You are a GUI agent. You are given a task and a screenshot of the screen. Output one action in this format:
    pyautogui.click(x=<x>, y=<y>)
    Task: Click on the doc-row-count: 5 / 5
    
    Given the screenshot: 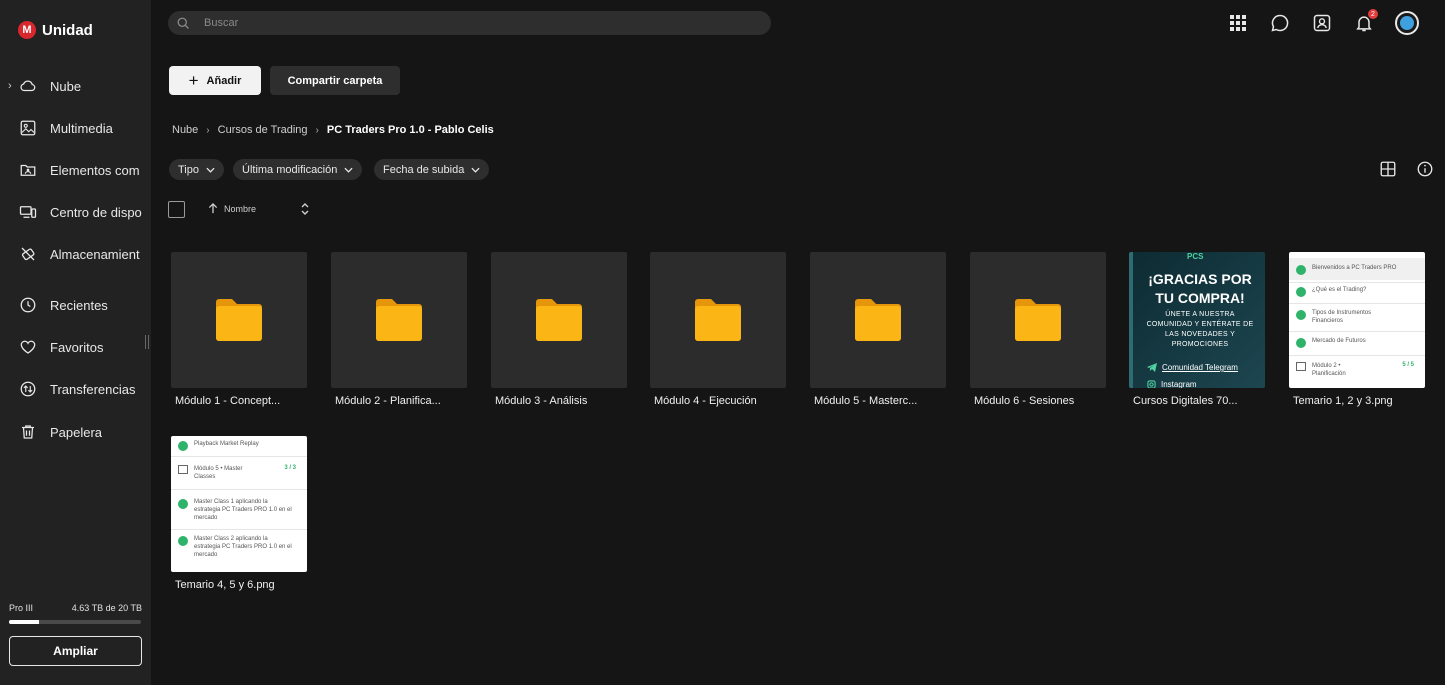 What is the action you would take?
    pyautogui.click(x=1408, y=365)
    